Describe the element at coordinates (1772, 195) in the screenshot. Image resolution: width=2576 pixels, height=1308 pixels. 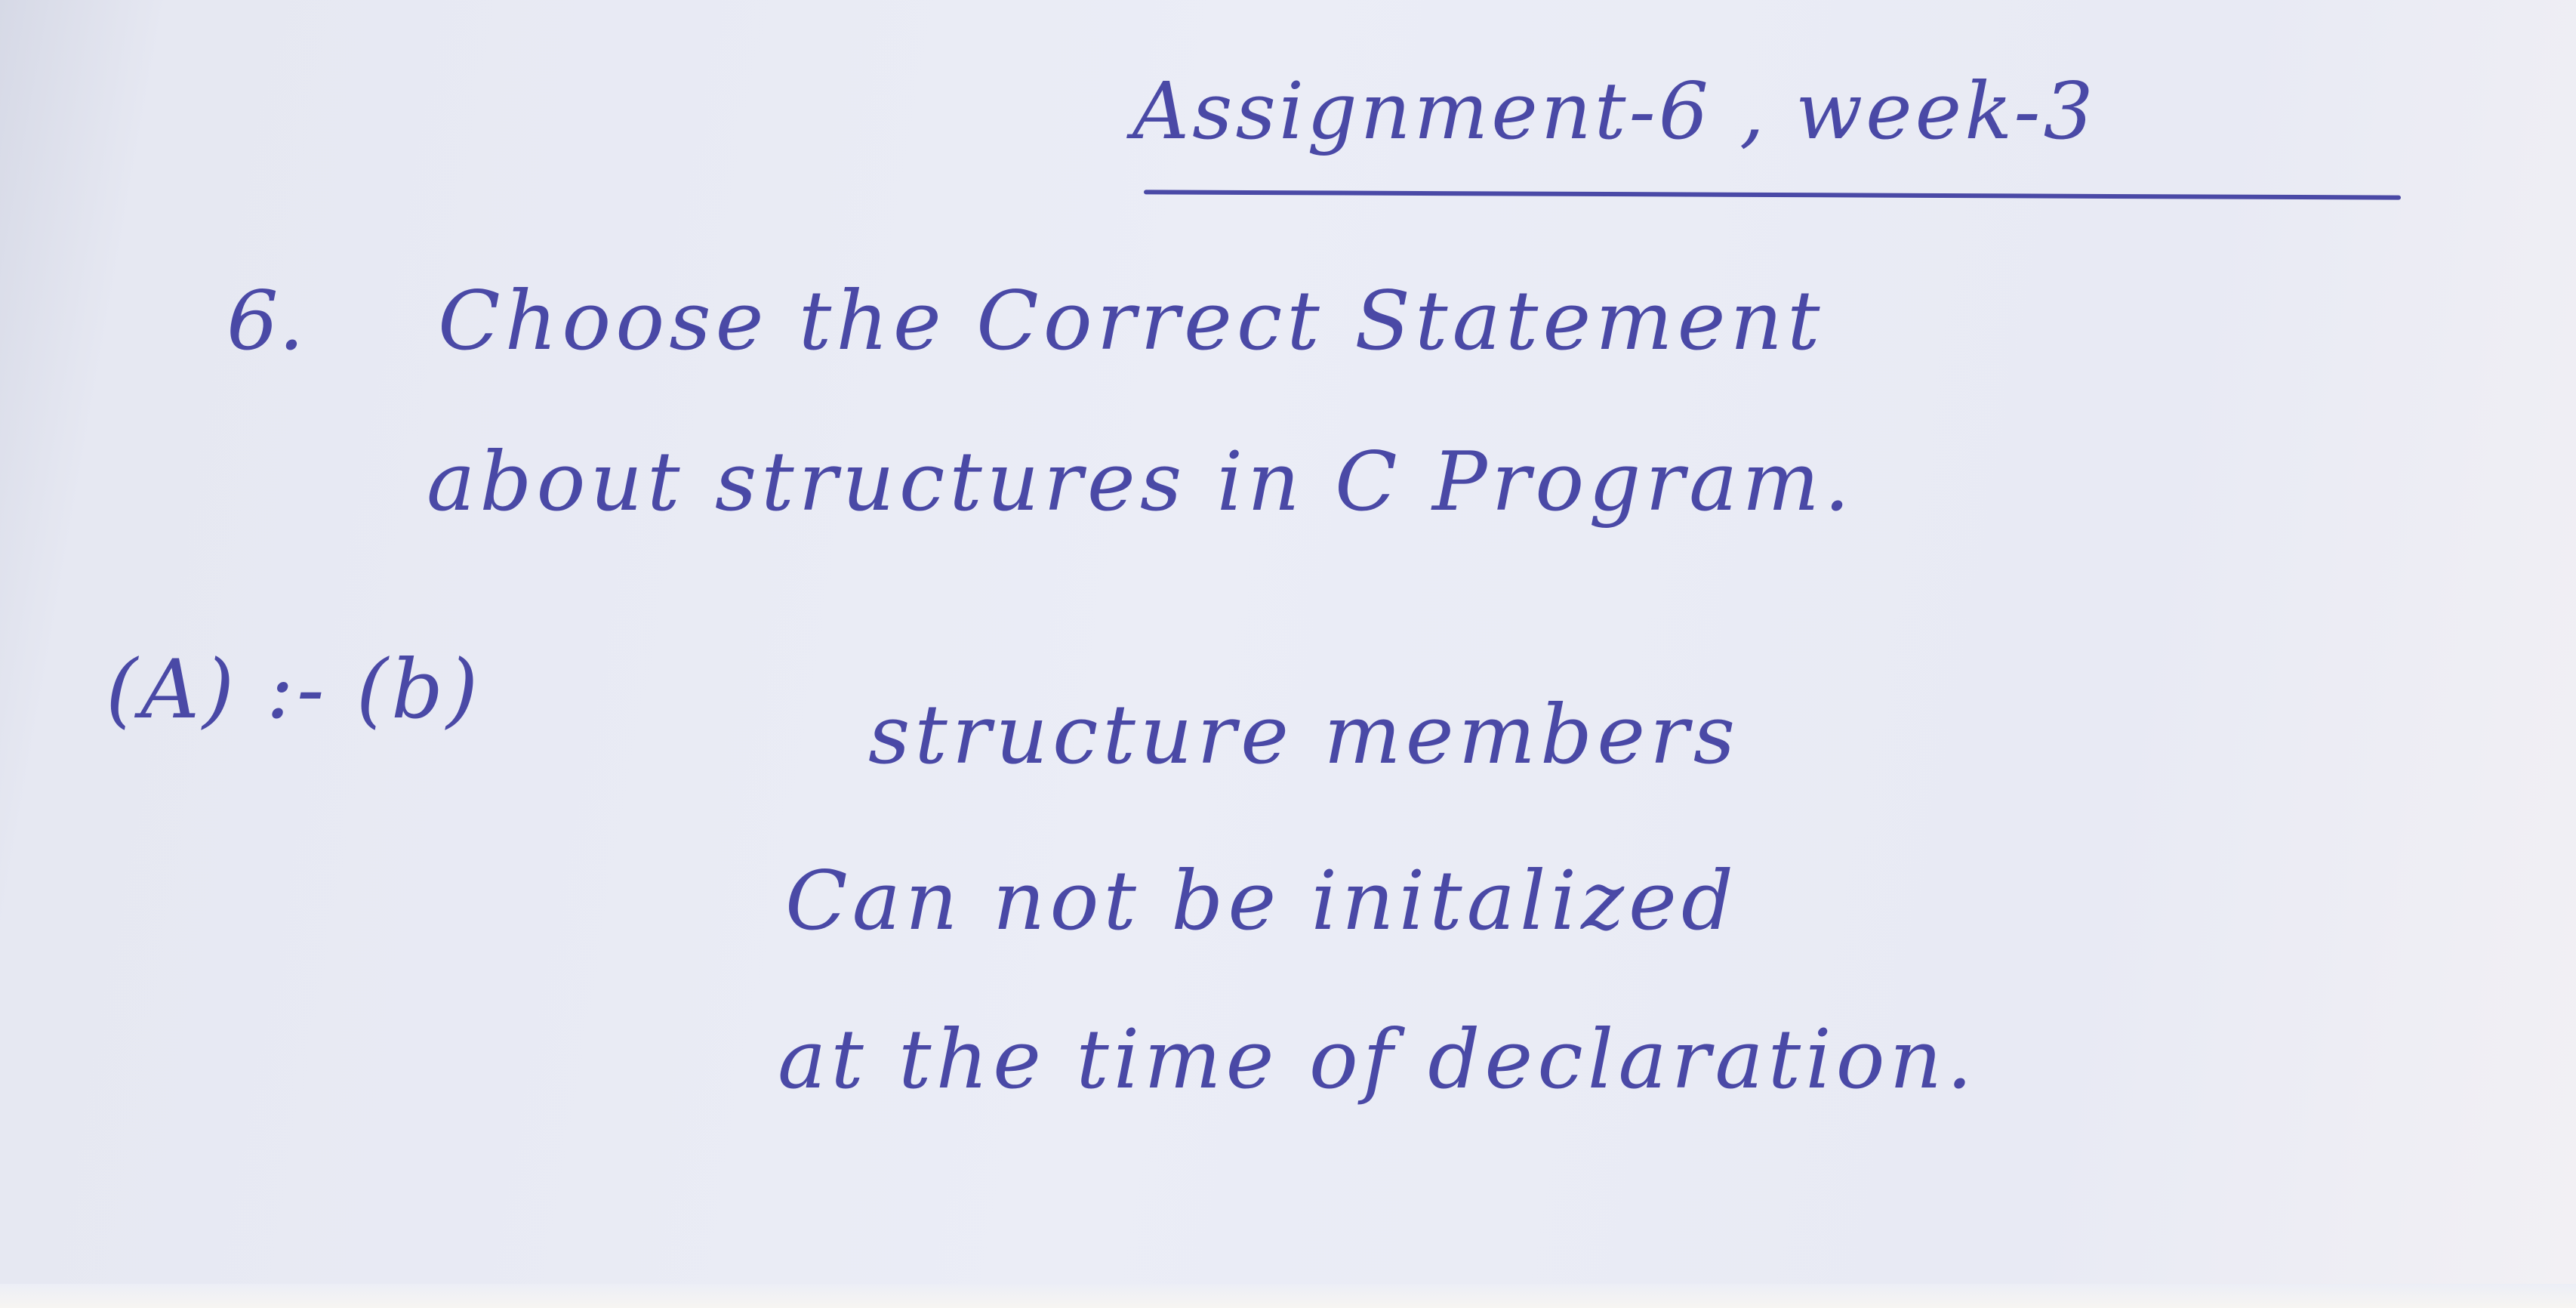
I see `title-underline` at that location.